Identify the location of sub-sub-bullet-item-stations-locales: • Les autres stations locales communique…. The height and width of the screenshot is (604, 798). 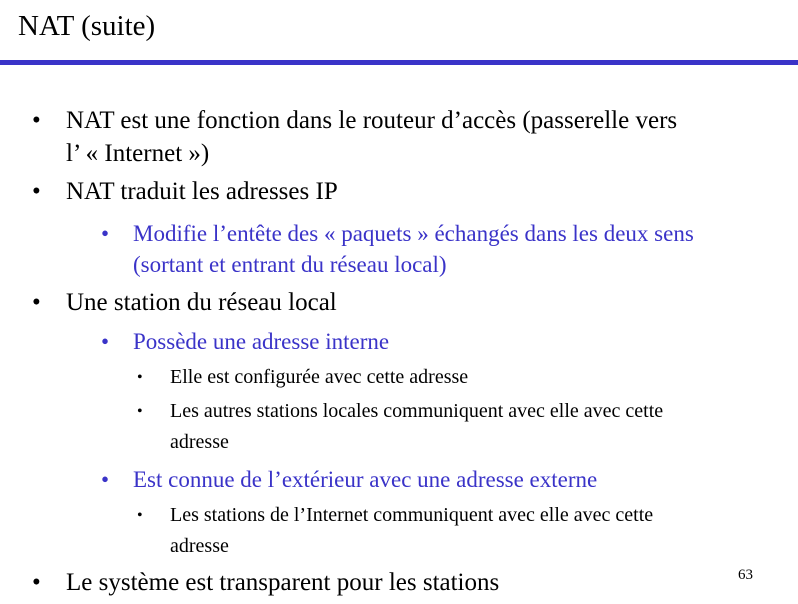
(400, 427).